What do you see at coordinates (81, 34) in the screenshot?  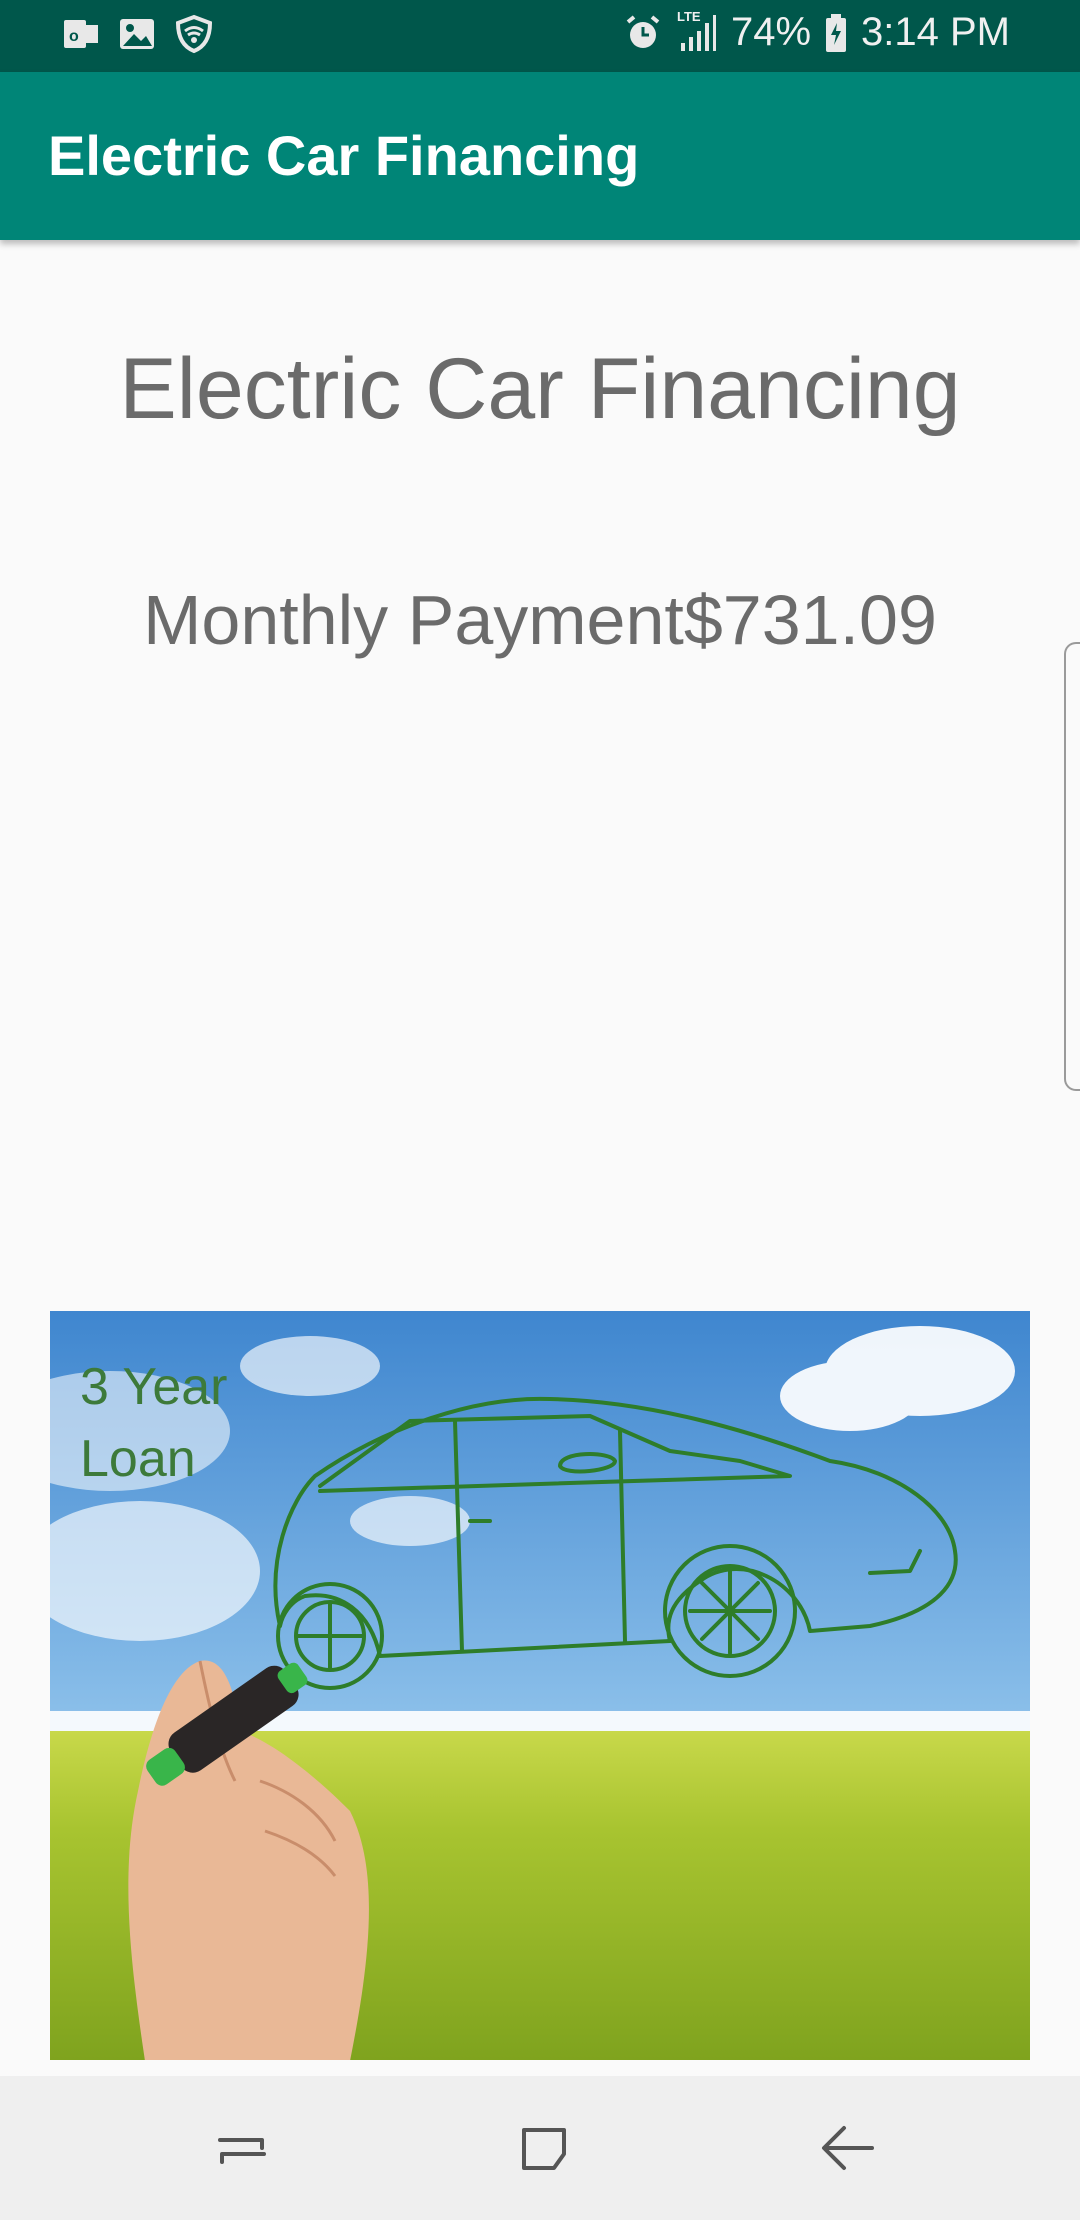 I see `outlook-icon: o` at bounding box center [81, 34].